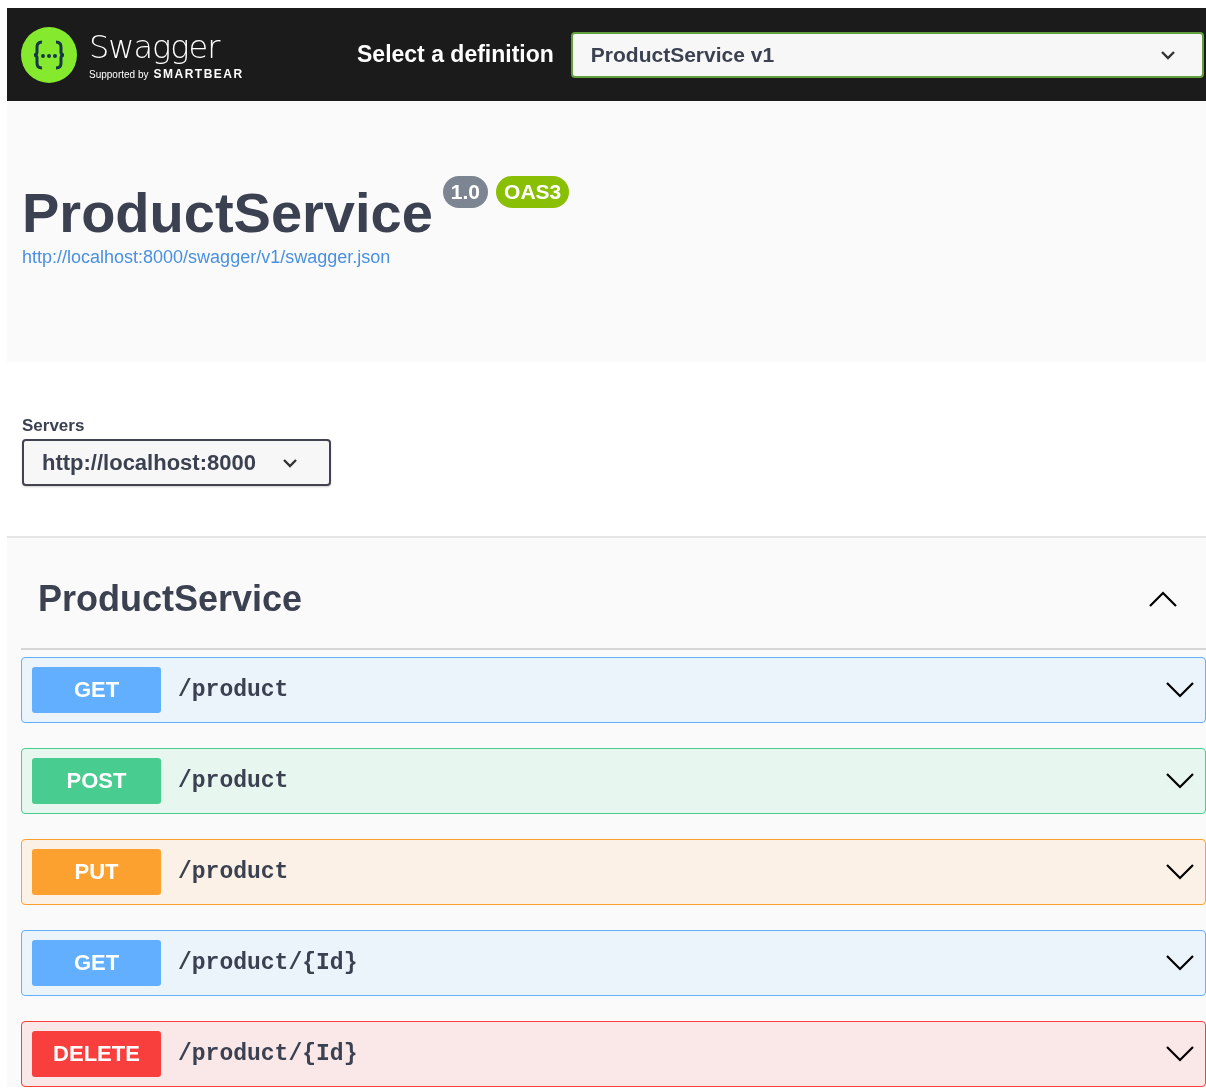  Describe the element at coordinates (155, 46) in the screenshot. I see `logo-name: Swagger` at that location.